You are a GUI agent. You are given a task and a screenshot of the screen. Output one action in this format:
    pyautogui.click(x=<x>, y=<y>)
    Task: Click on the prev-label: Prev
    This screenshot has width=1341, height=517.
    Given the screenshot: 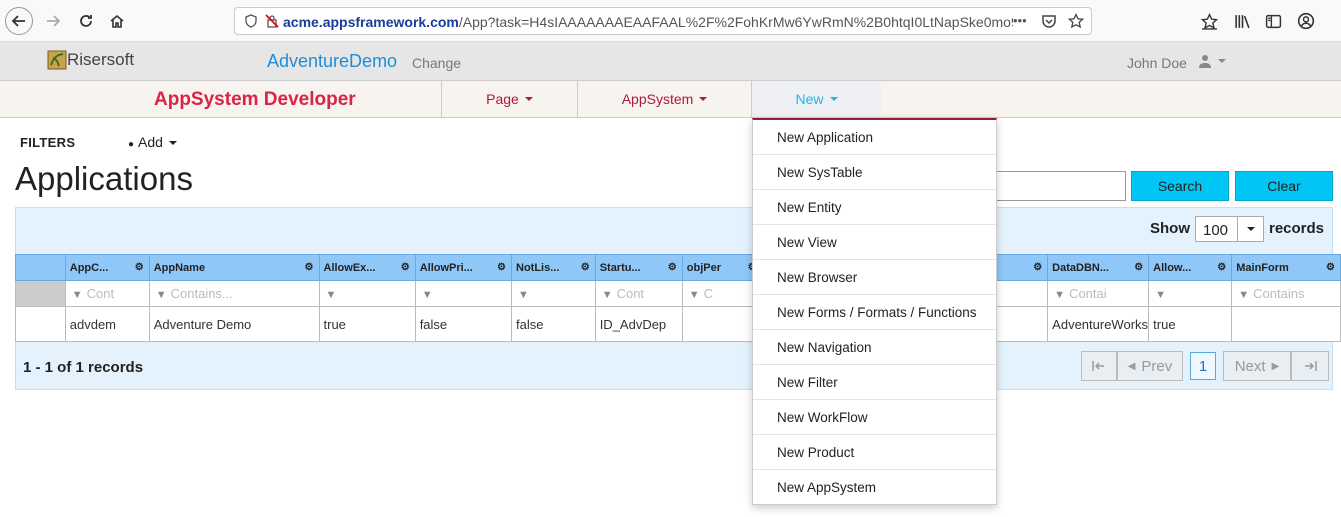 What is the action you would take?
    pyautogui.click(x=1157, y=366)
    